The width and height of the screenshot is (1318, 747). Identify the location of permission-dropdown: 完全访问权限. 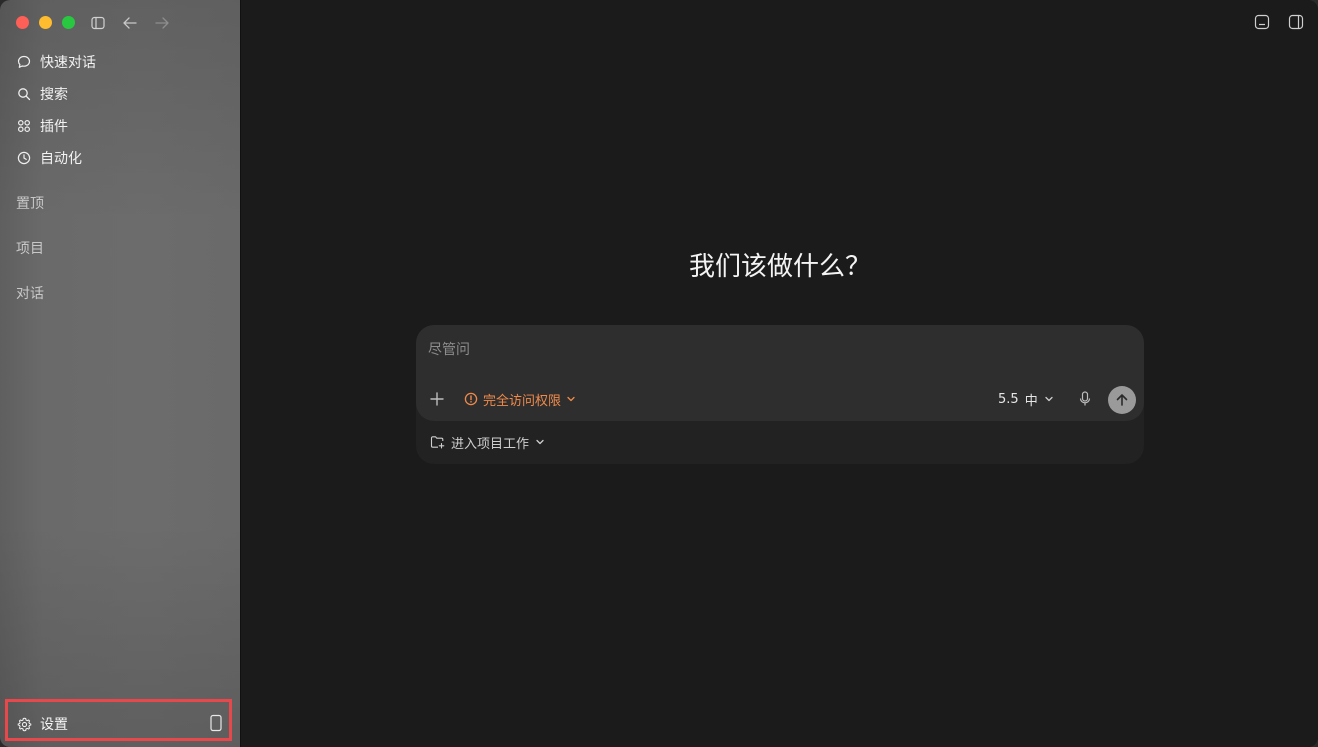
(520, 399).